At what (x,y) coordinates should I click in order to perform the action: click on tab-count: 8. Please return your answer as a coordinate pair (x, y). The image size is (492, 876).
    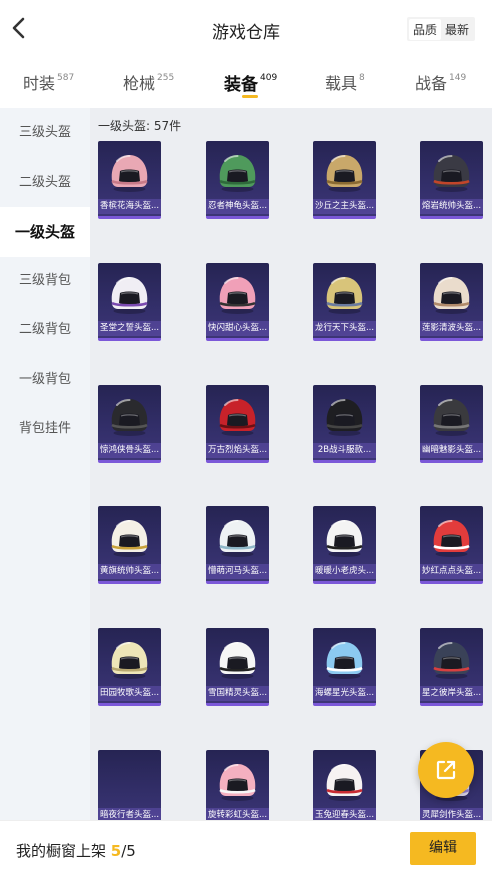
    Looking at the image, I should click on (362, 77).